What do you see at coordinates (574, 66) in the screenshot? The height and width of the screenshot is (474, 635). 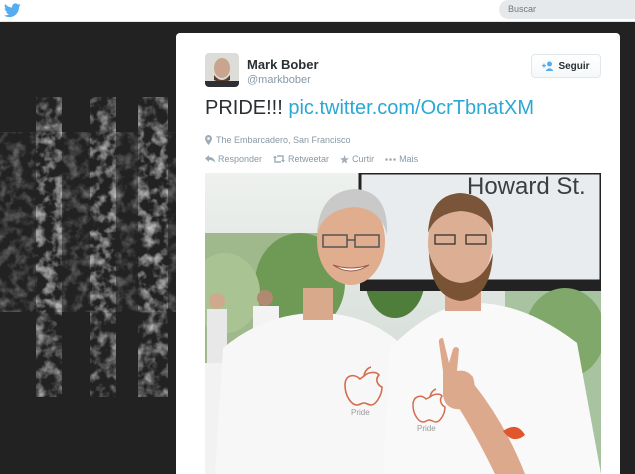 I see `follow-button-label: Seguir` at bounding box center [574, 66].